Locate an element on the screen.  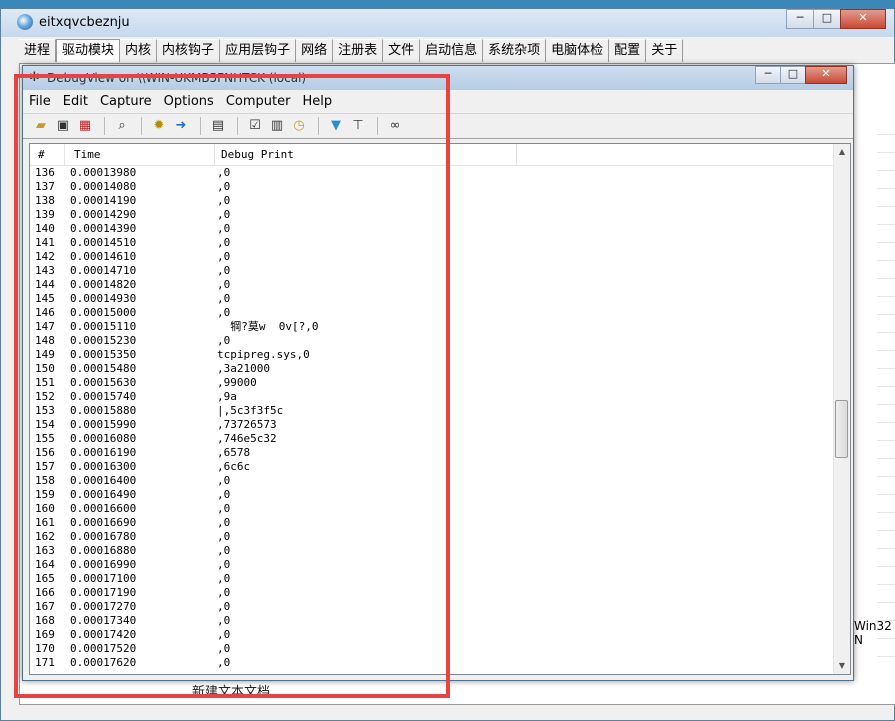
cell-time: 0.00016690 is located at coordinates (103, 522).